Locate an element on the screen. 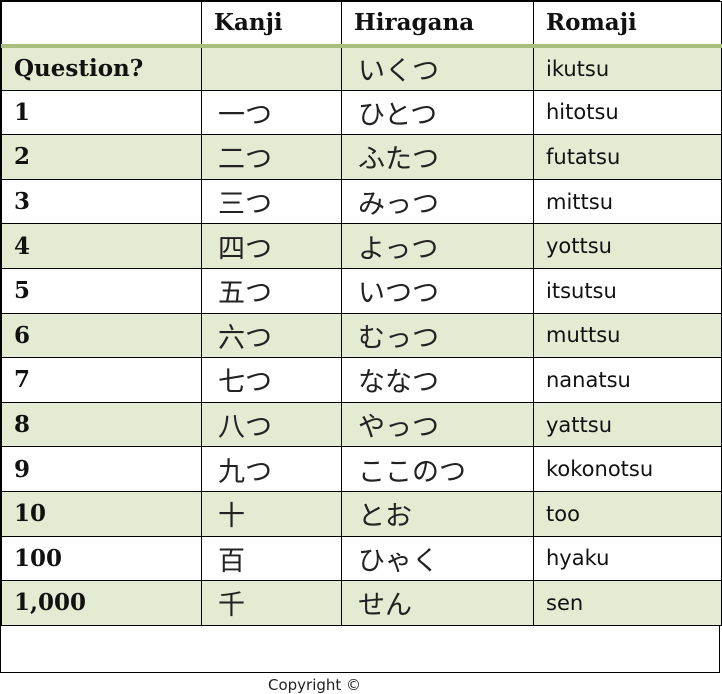 Image resolution: width=722 pixels, height=694 pixels. hiragana-cell: いつつ is located at coordinates (437, 290).